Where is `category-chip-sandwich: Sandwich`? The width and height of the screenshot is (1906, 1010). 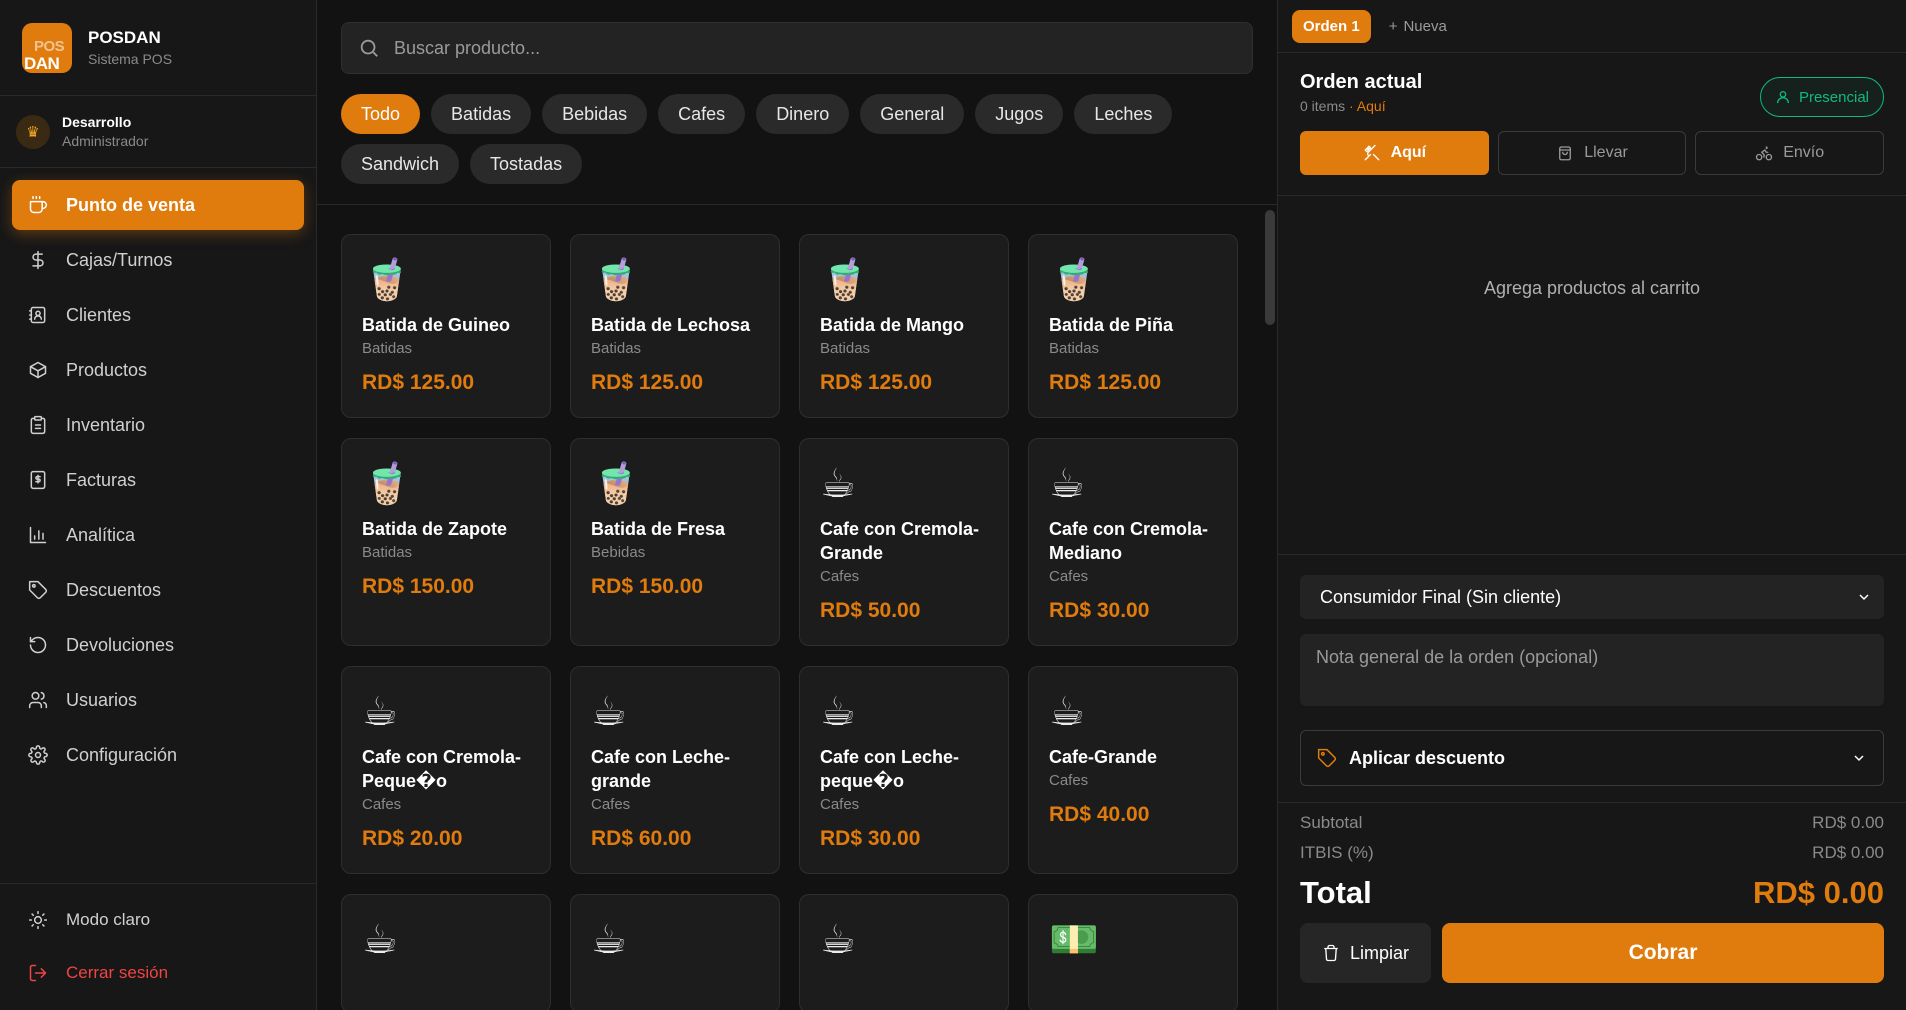 category-chip-sandwich: Sandwich is located at coordinates (400, 164).